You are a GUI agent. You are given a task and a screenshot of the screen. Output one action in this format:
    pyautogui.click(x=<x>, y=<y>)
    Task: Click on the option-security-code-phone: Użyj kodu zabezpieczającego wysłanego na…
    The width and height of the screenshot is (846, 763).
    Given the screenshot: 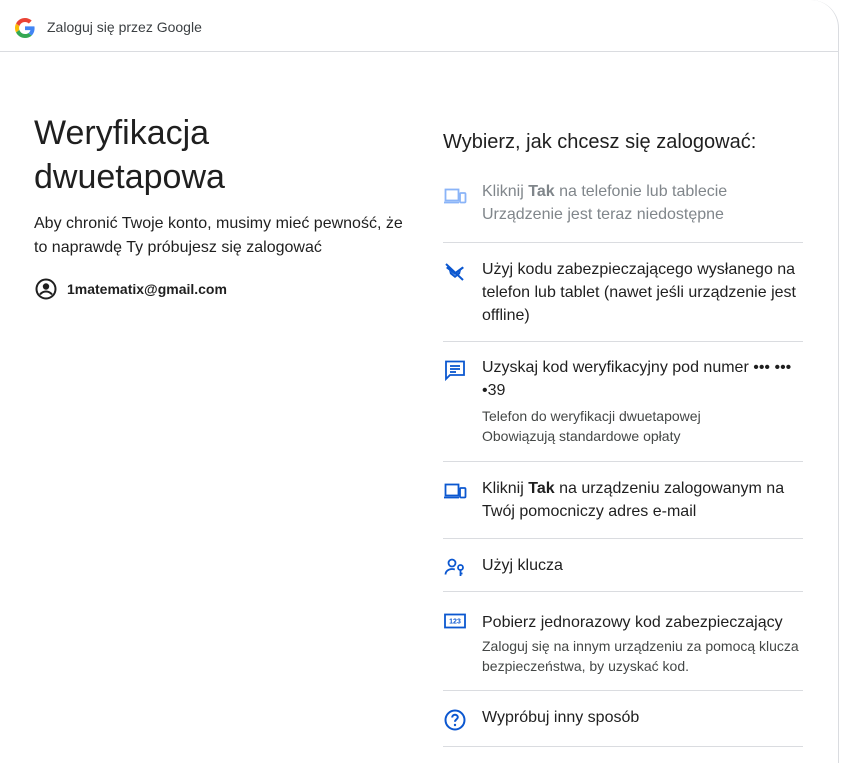 What is the action you would take?
    pyautogui.click(x=623, y=292)
    